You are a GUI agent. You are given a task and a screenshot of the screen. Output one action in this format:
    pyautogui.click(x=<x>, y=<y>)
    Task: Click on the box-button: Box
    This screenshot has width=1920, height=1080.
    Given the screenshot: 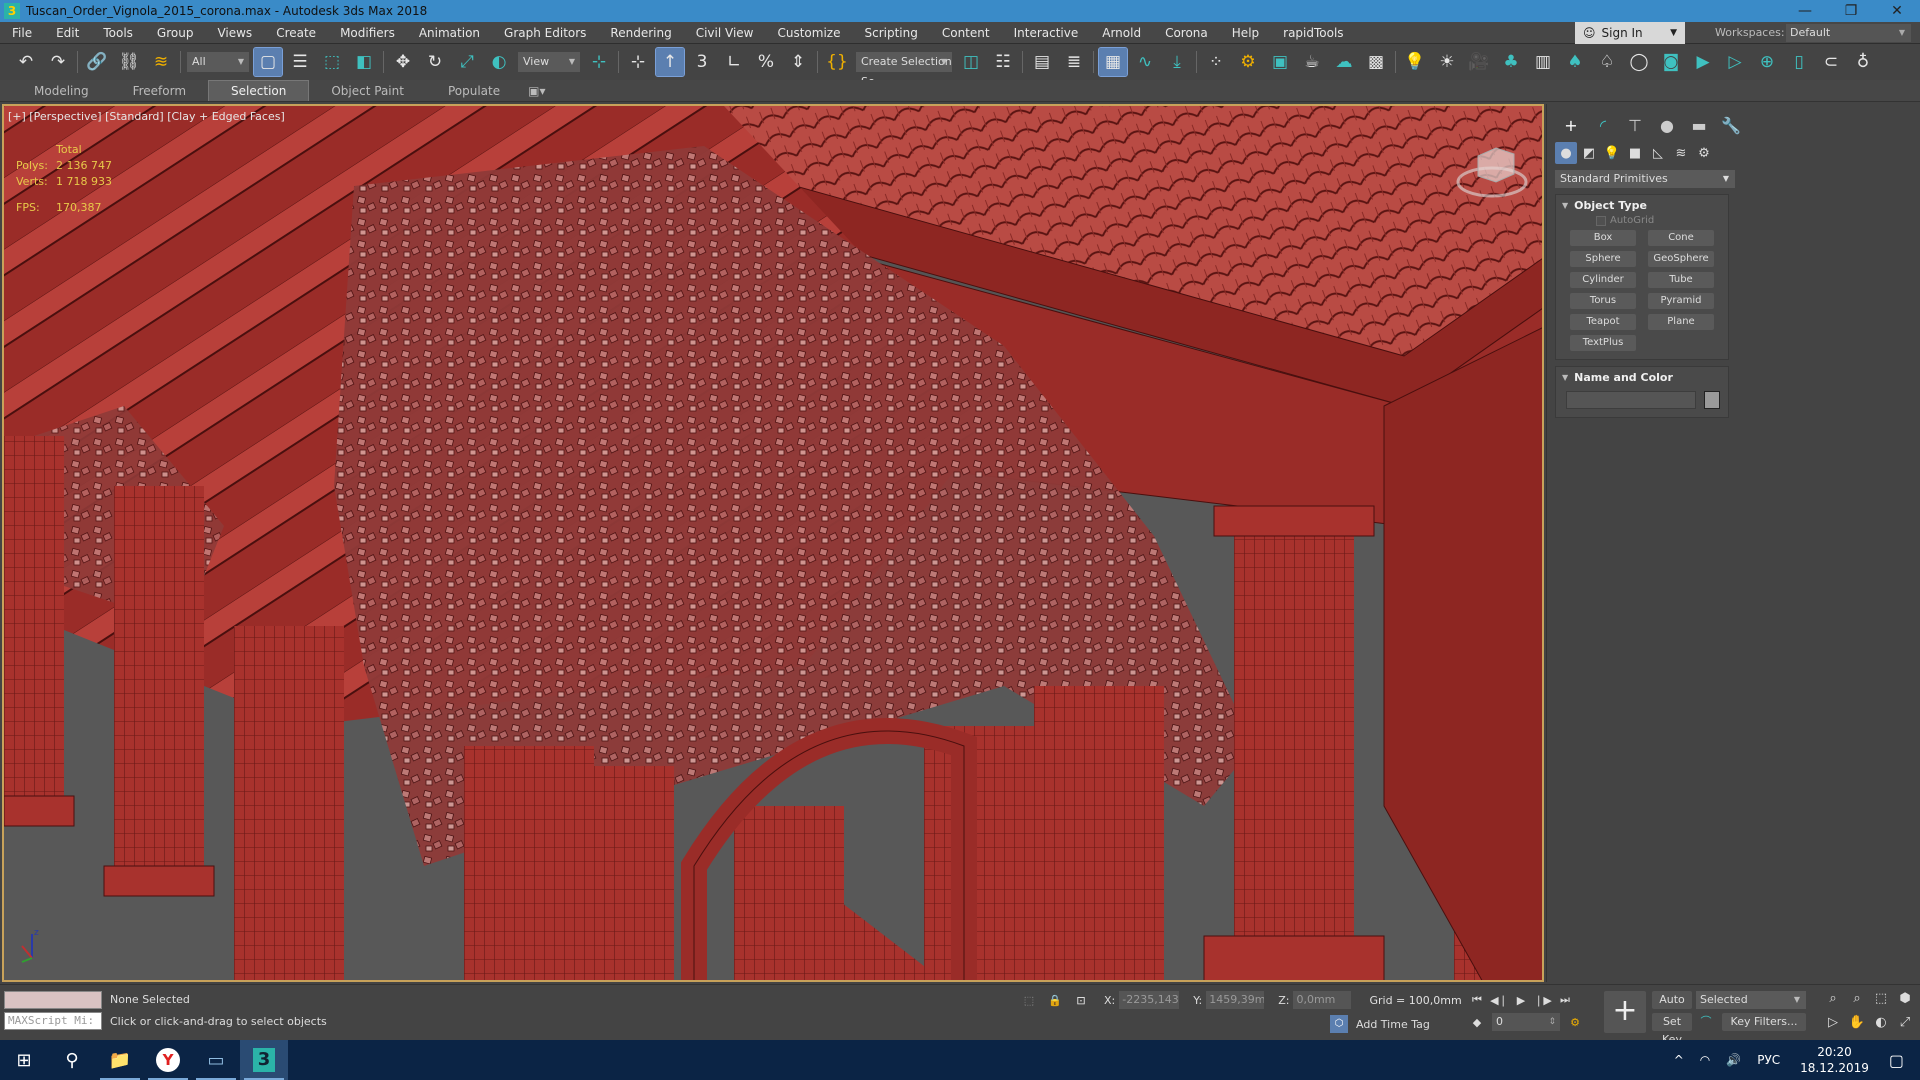 What is the action you would take?
    pyautogui.click(x=1603, y=238)
    